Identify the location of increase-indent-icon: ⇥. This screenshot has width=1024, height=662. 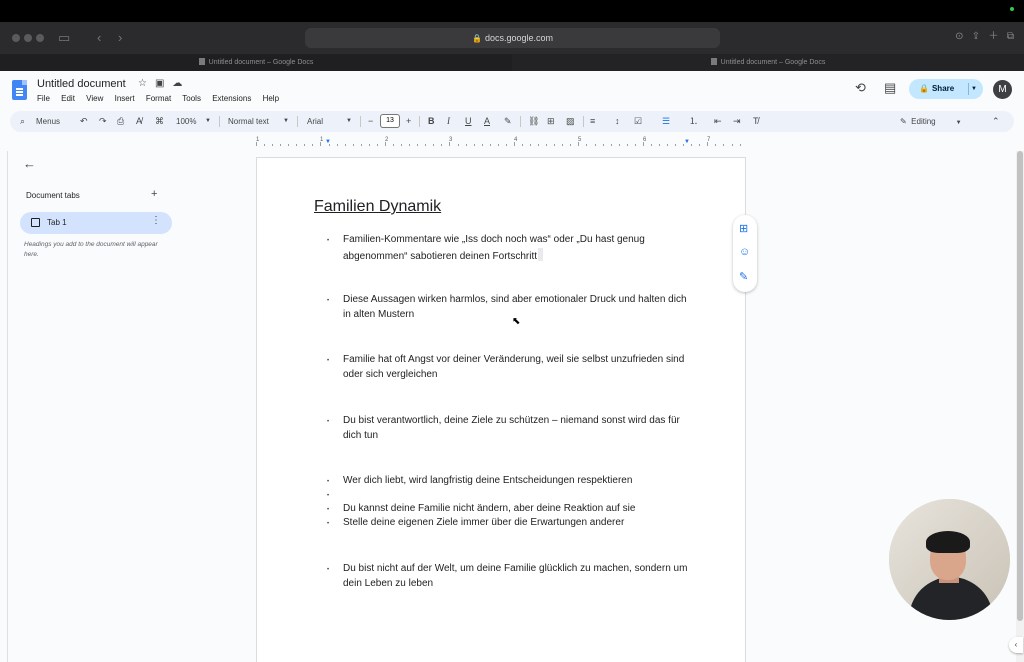
(737, 121).